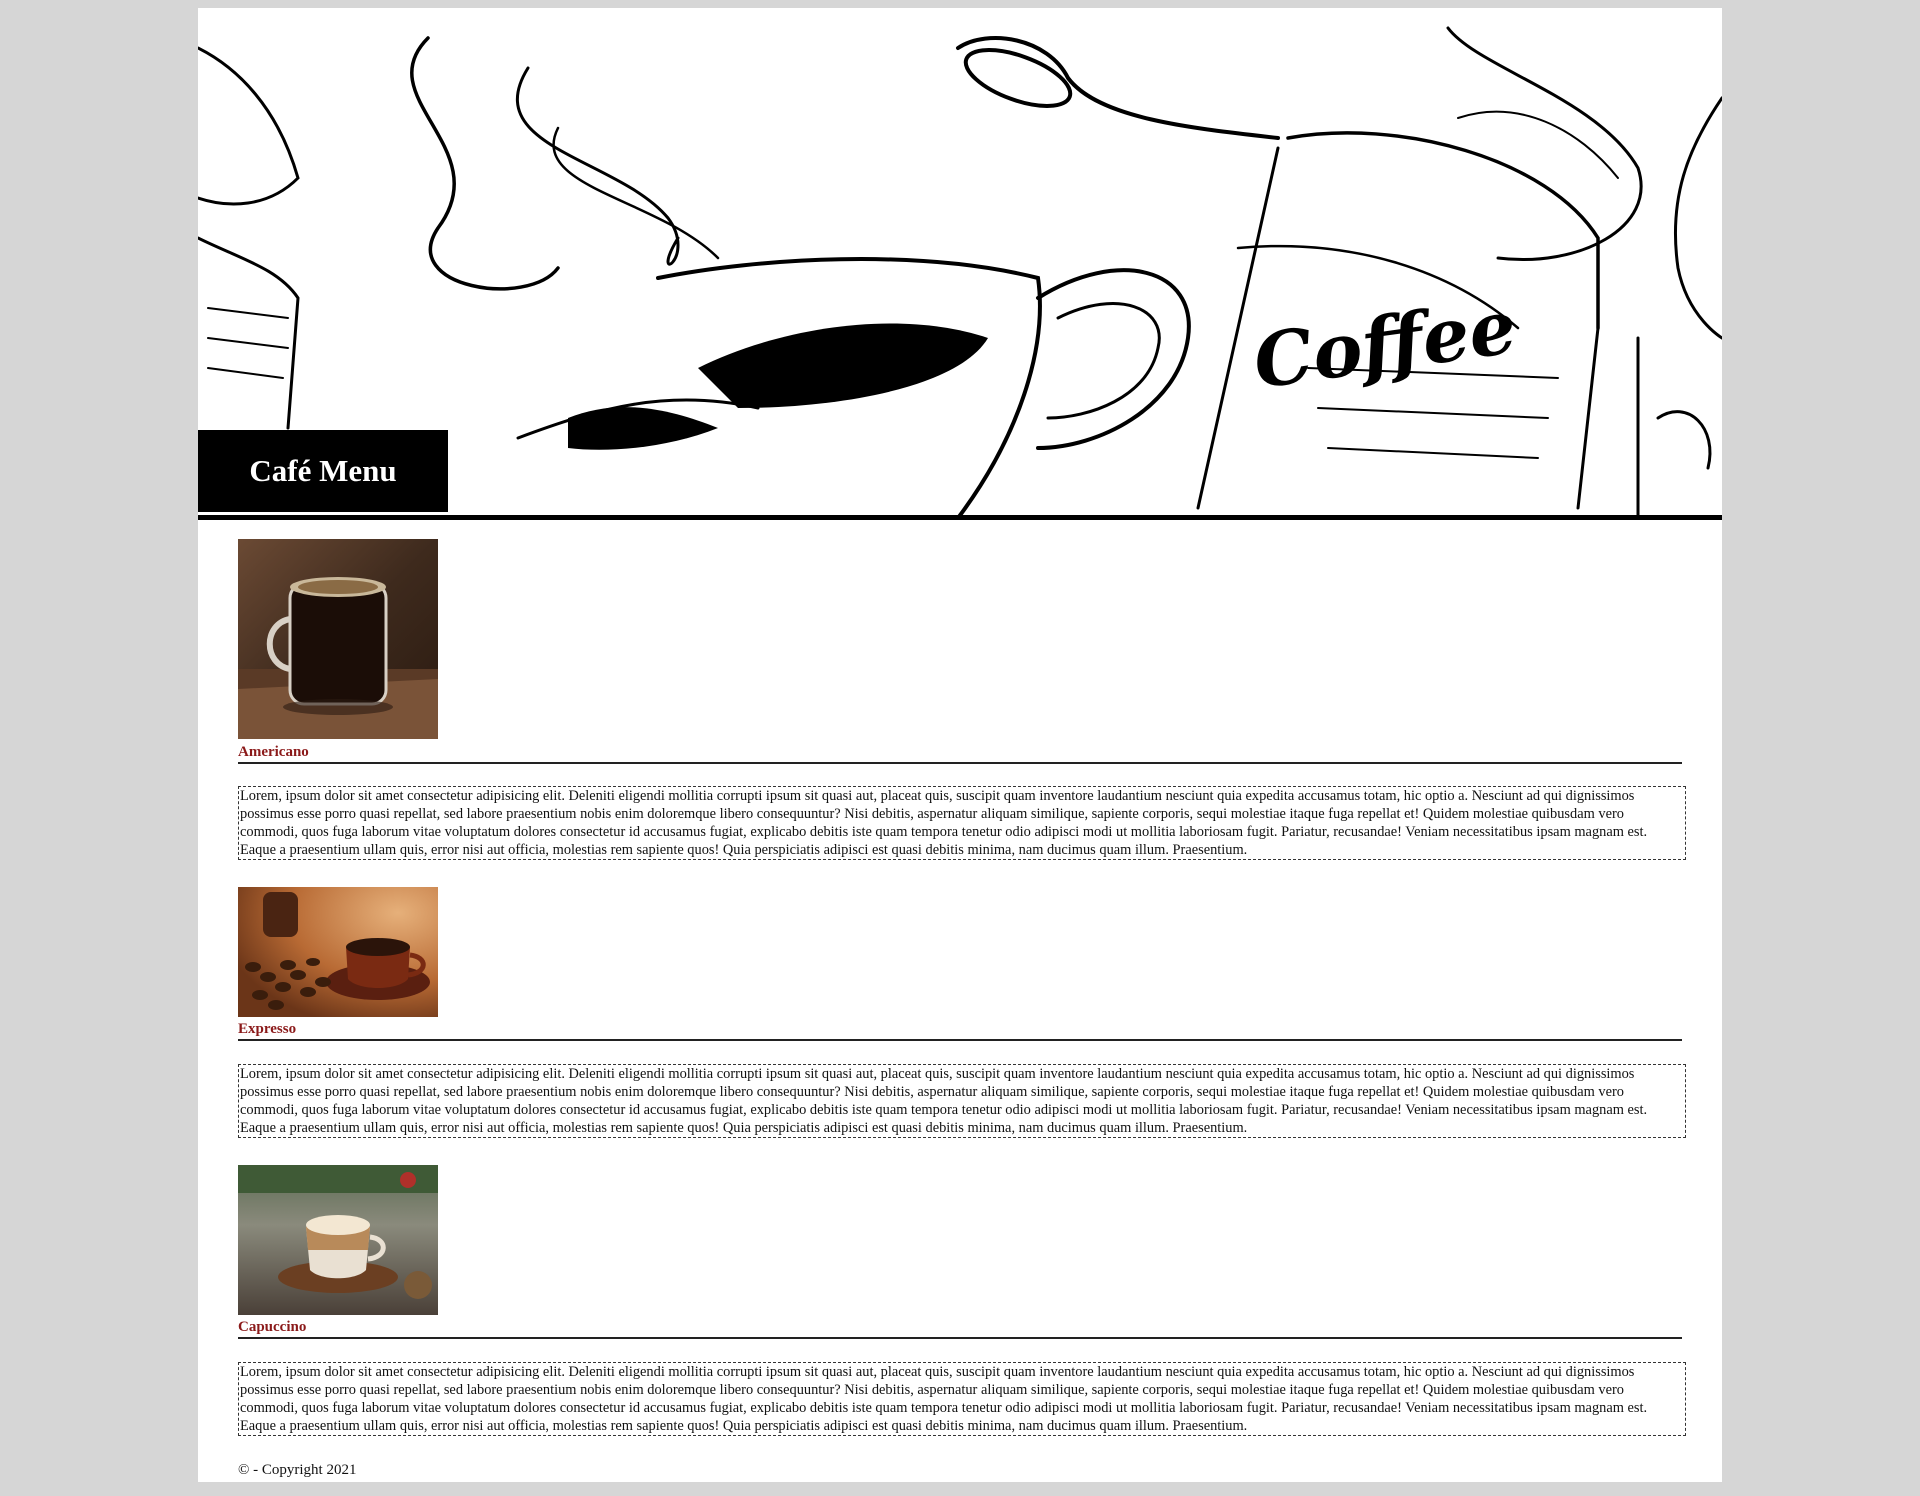  What do you see at coordinates (338, 1240) in the screenshot?
I see `cappuccino-cup-photo-icon` at bounding box center [338, 1240].